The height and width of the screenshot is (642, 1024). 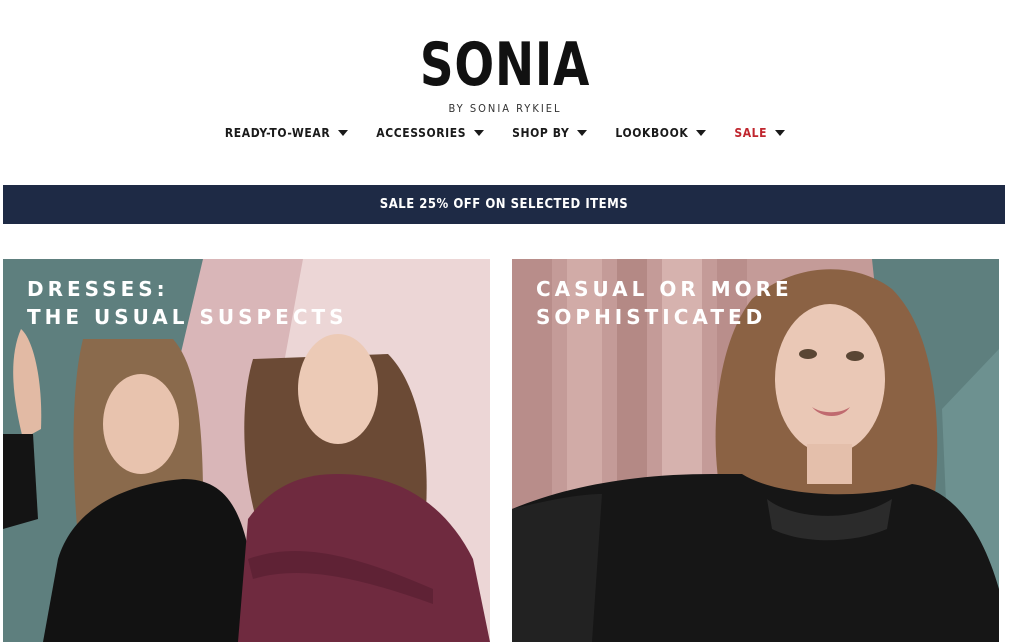 I want to click on nav-label: ACCESSORIES, so click(x=421, y=133).